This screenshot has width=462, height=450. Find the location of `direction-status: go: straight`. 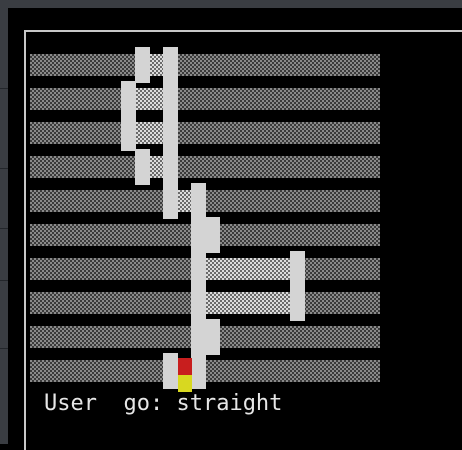

direction-status: go: straight is located at coordinates (203, 403).